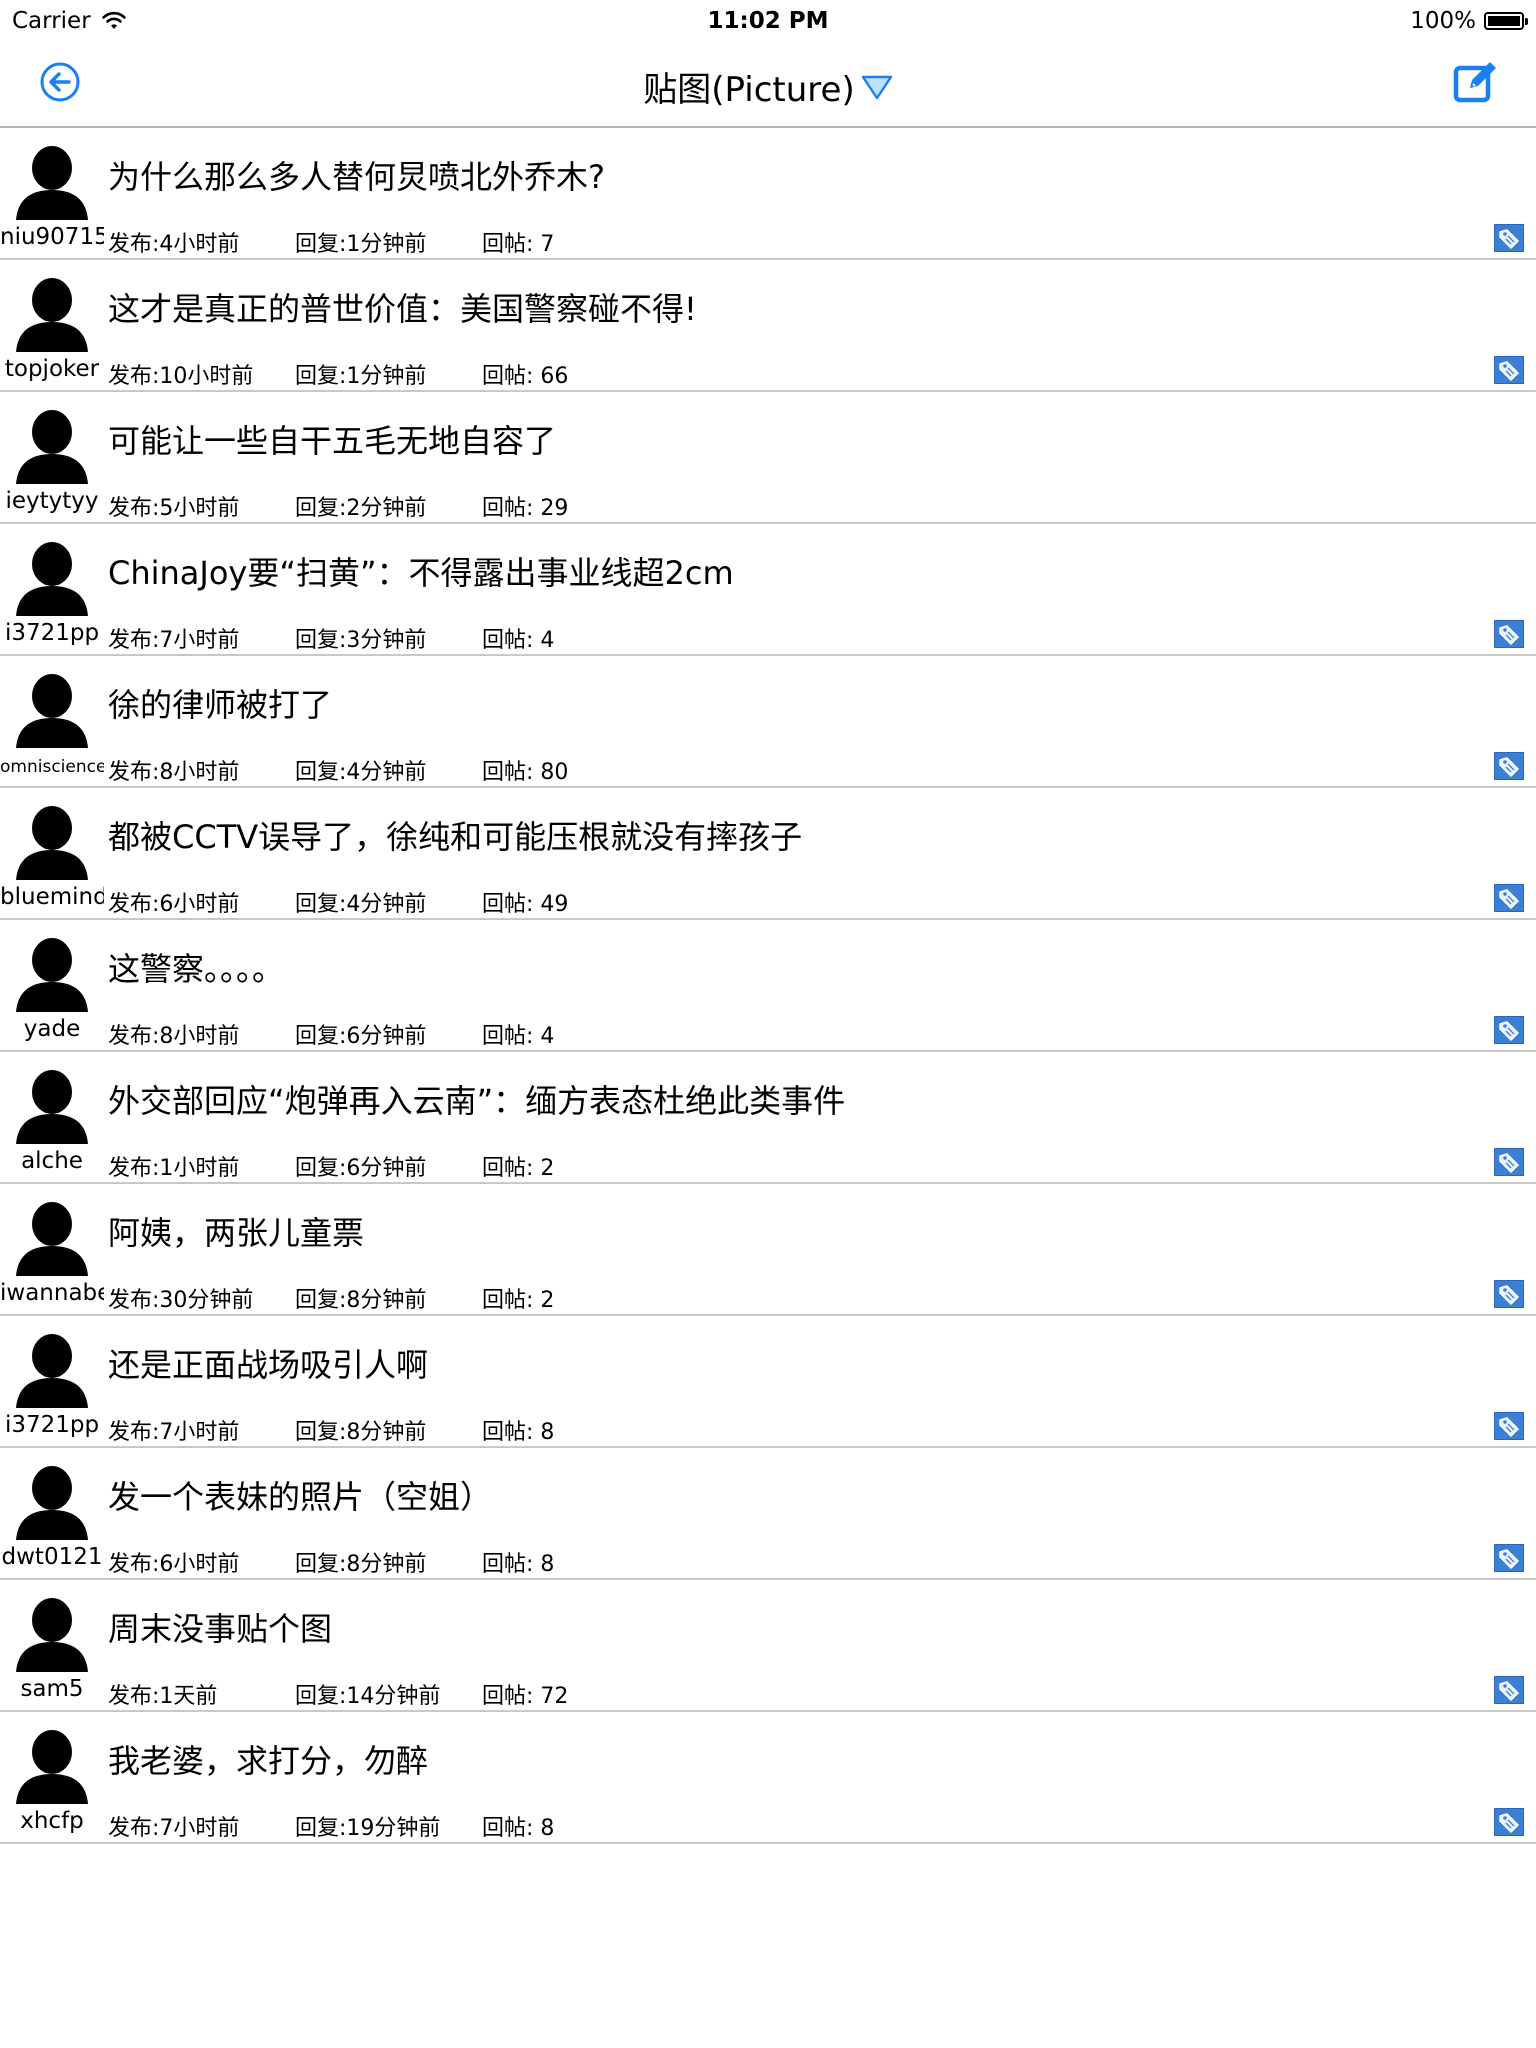 The height and width of the screenshot is (2048, 1536). What do you see at coordinates (174, 1168) in the screenshot?
I see `posted-time: 发布:1小时前` at bounding box center [174, 1168].